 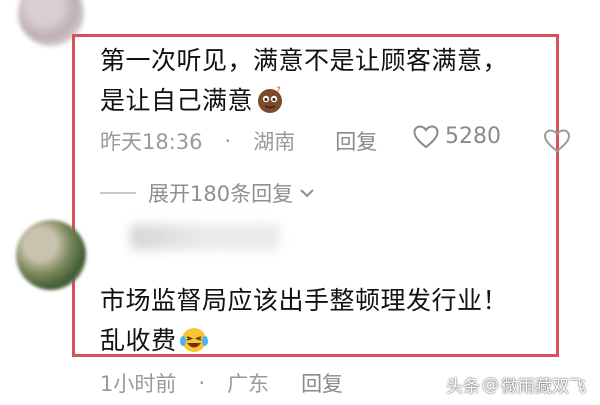 I want to click on watermark: 头条 @ 微雨藏双飞, so click(x=516, y=385).